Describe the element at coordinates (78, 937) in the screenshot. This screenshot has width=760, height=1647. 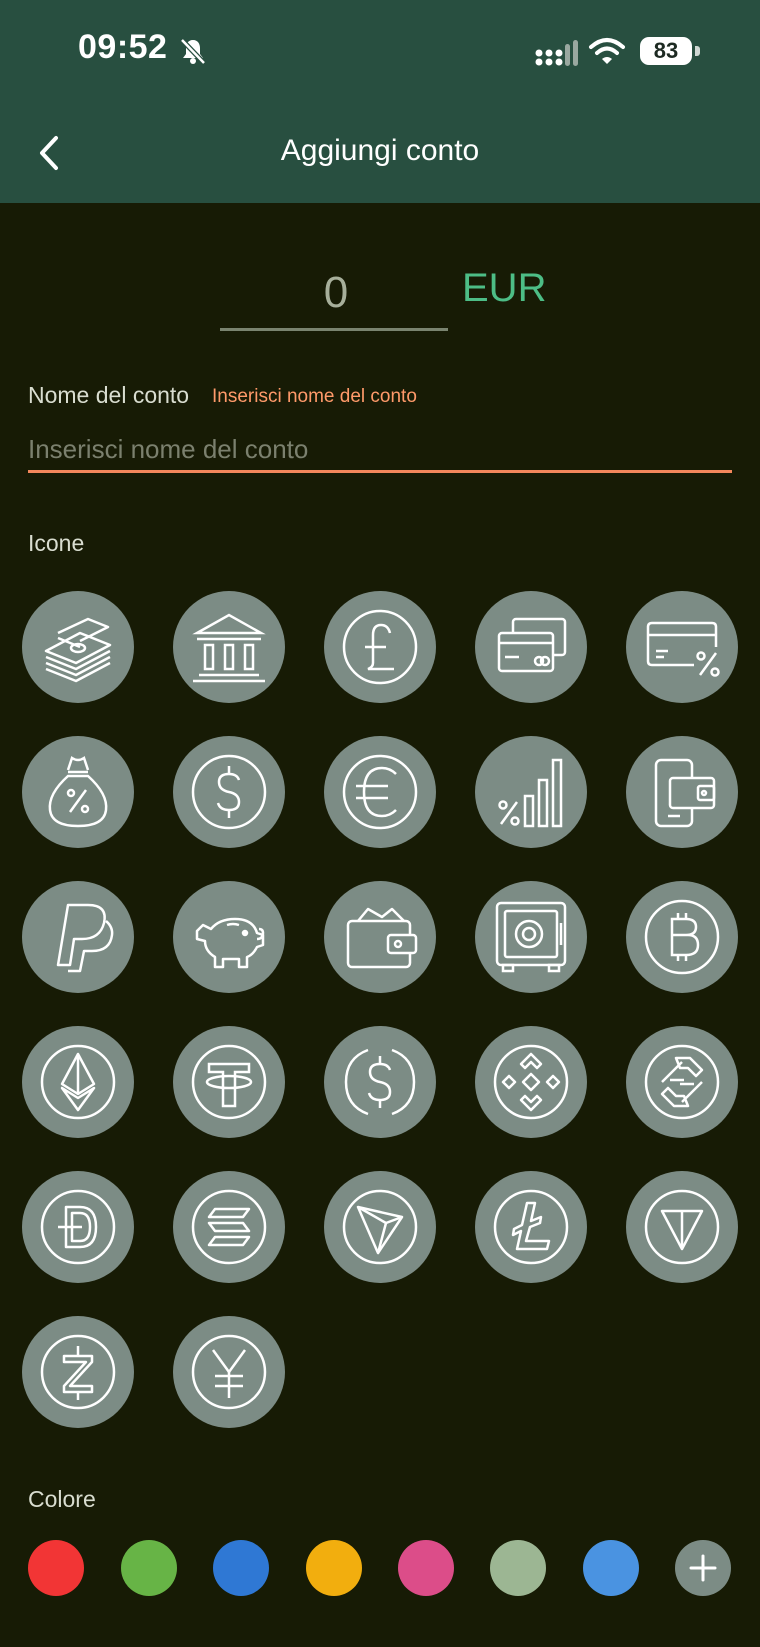
I see `paypal-icon` at that location.